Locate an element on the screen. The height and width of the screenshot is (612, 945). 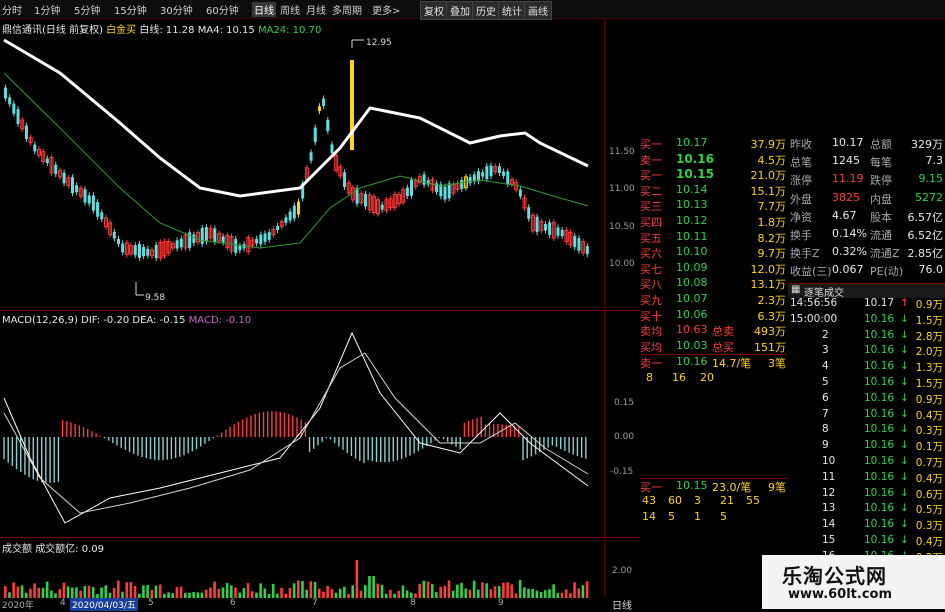
total-buy-label: 总买 is located at coordinates (723, 347).